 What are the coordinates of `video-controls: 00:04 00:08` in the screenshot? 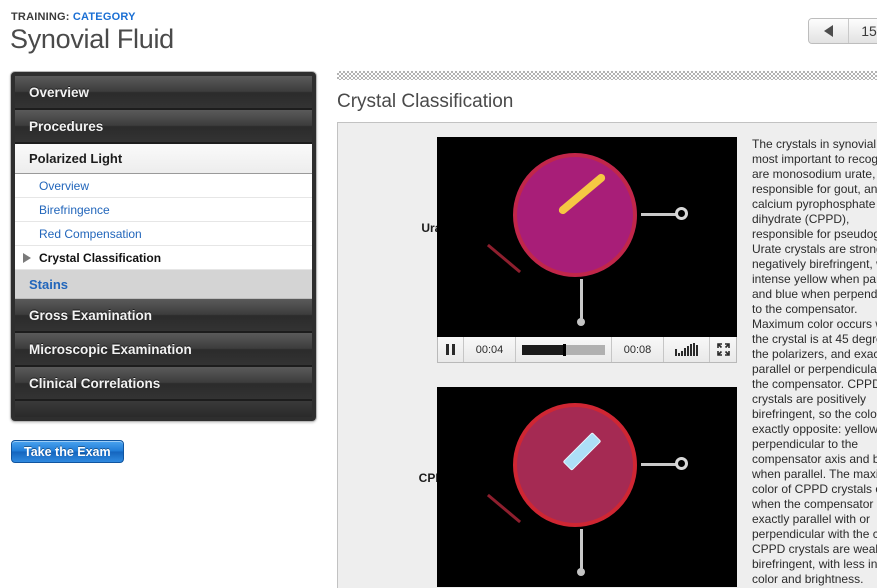 It's located at (587, 350).